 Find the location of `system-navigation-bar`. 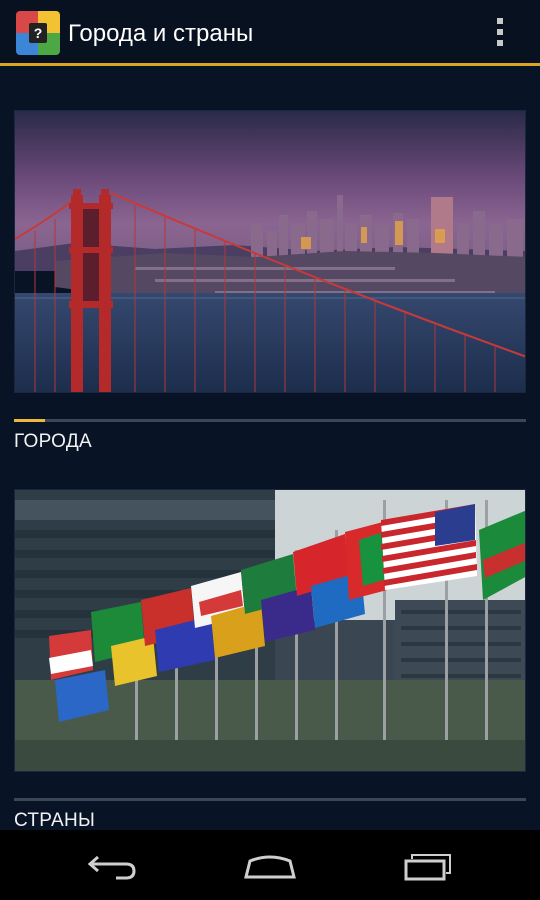

system-navigation-bar is located at coordinates (270, 865).